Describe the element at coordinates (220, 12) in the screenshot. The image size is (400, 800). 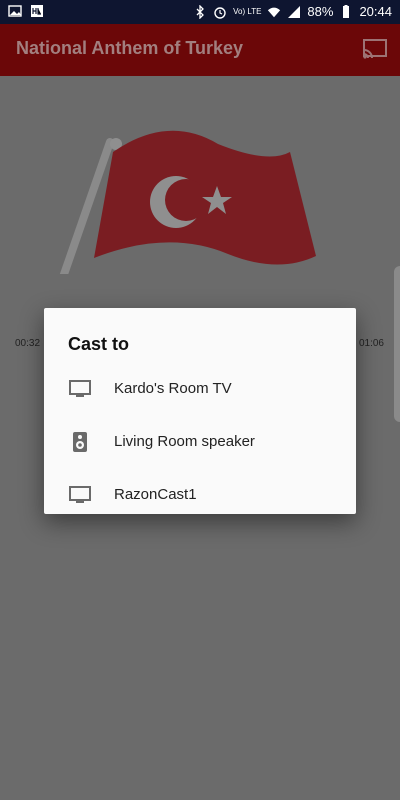
I see `alarm-icon` at that location.